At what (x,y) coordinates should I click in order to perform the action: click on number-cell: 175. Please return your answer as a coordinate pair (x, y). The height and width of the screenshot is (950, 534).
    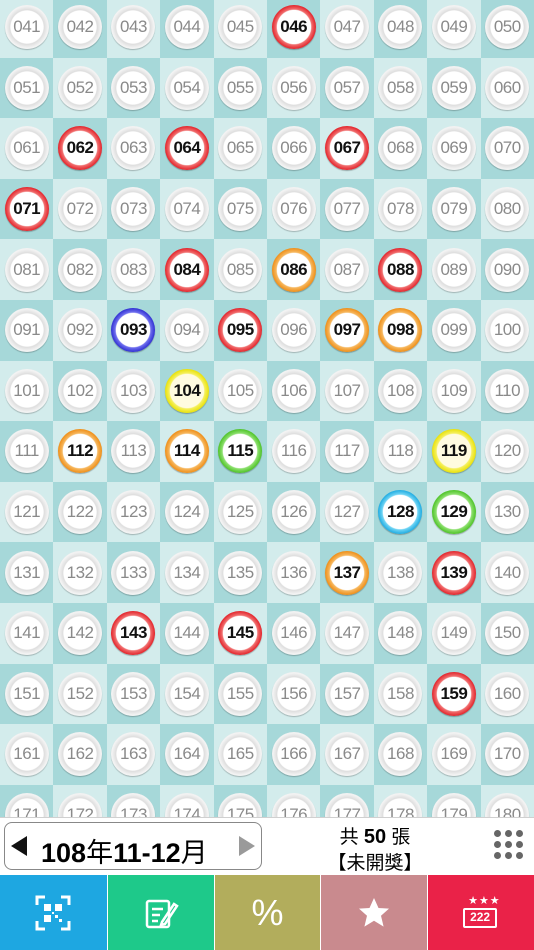
    Looking at the image, I should click on (240, 800).